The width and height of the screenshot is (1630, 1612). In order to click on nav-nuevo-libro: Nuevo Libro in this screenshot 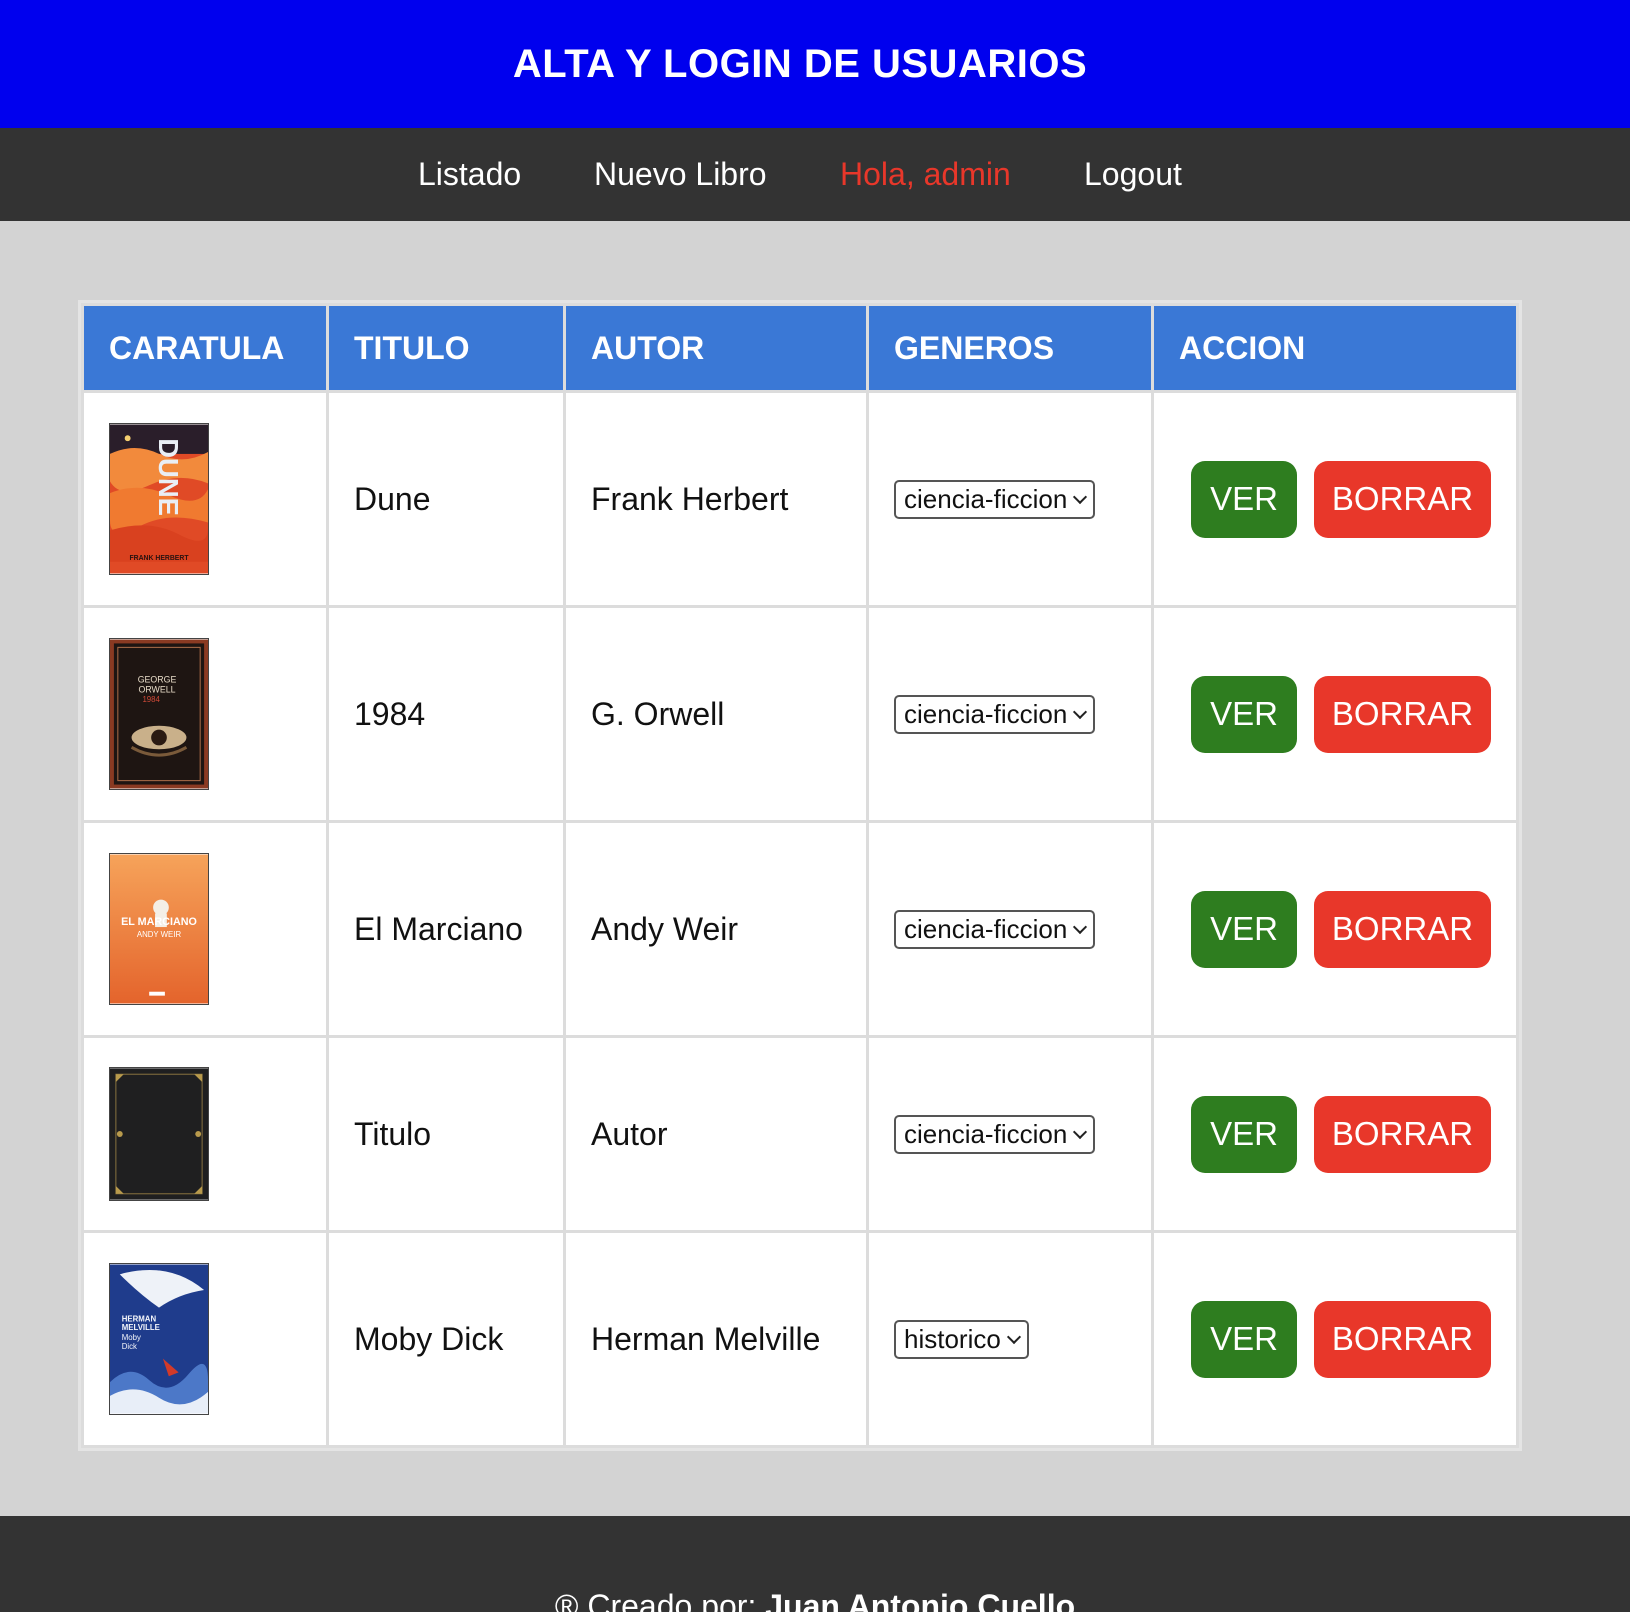, I will do `click(680, 174)`.